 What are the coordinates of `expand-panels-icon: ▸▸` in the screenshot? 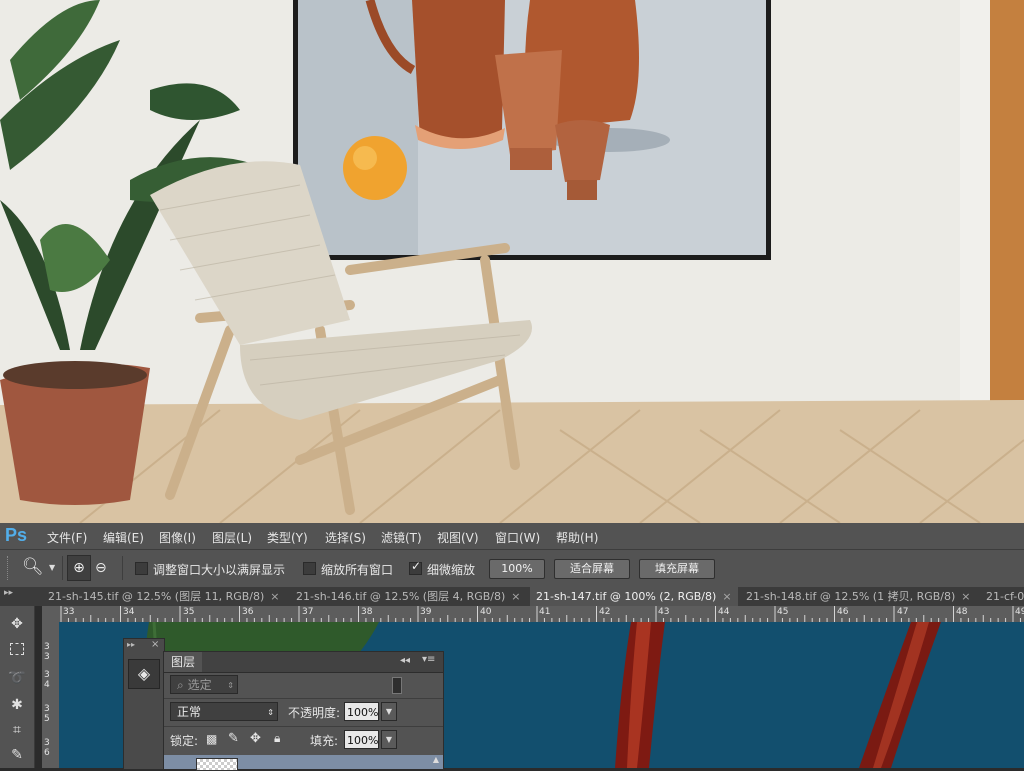 It's located at (8, 593).